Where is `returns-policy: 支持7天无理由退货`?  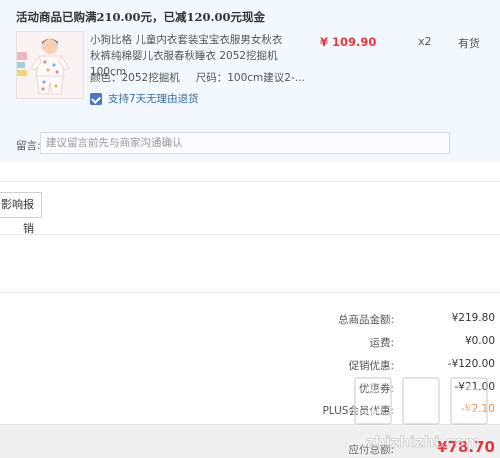 returns-policy: 支持7天无理由退货 is located at coordinates (144, 98).